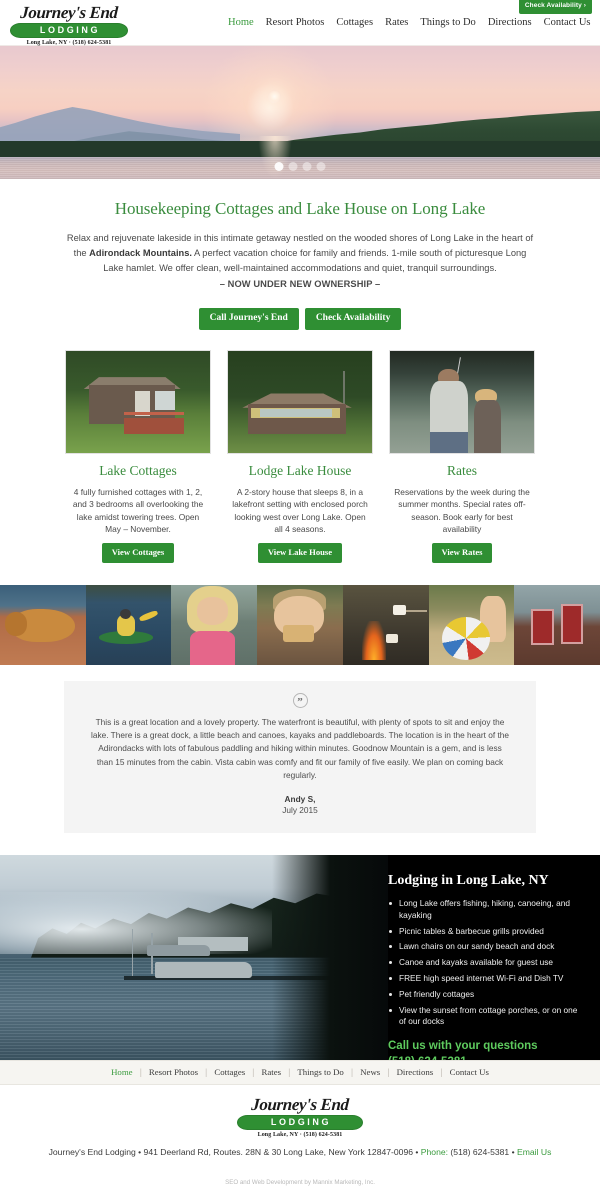 The width and height of the screenshot is (600, 1195). I want to click on quote-icon: ”, so click(300, 700).